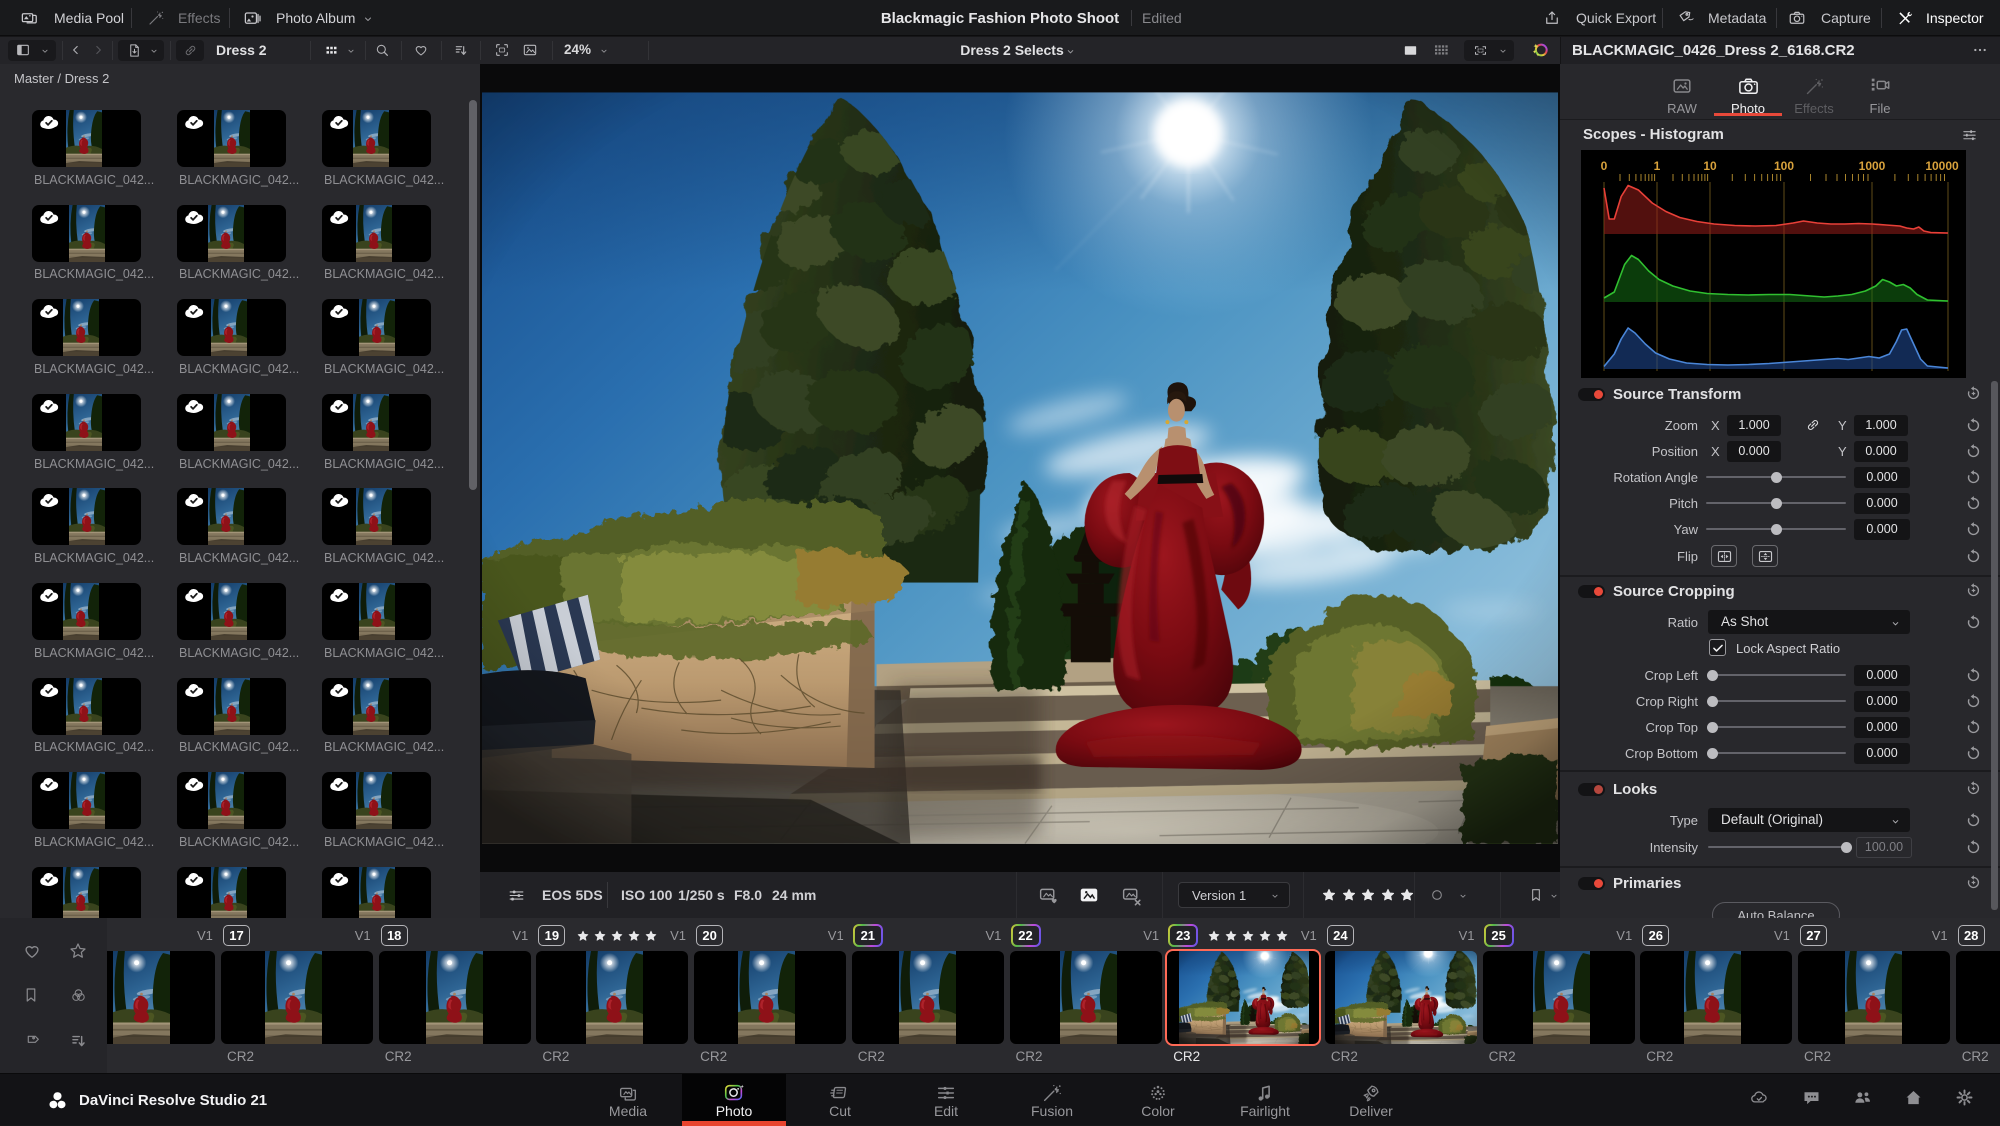  Describe the element at coordinates (1657, 166) in the screenshot. I see `svg-text: 1` at that location.